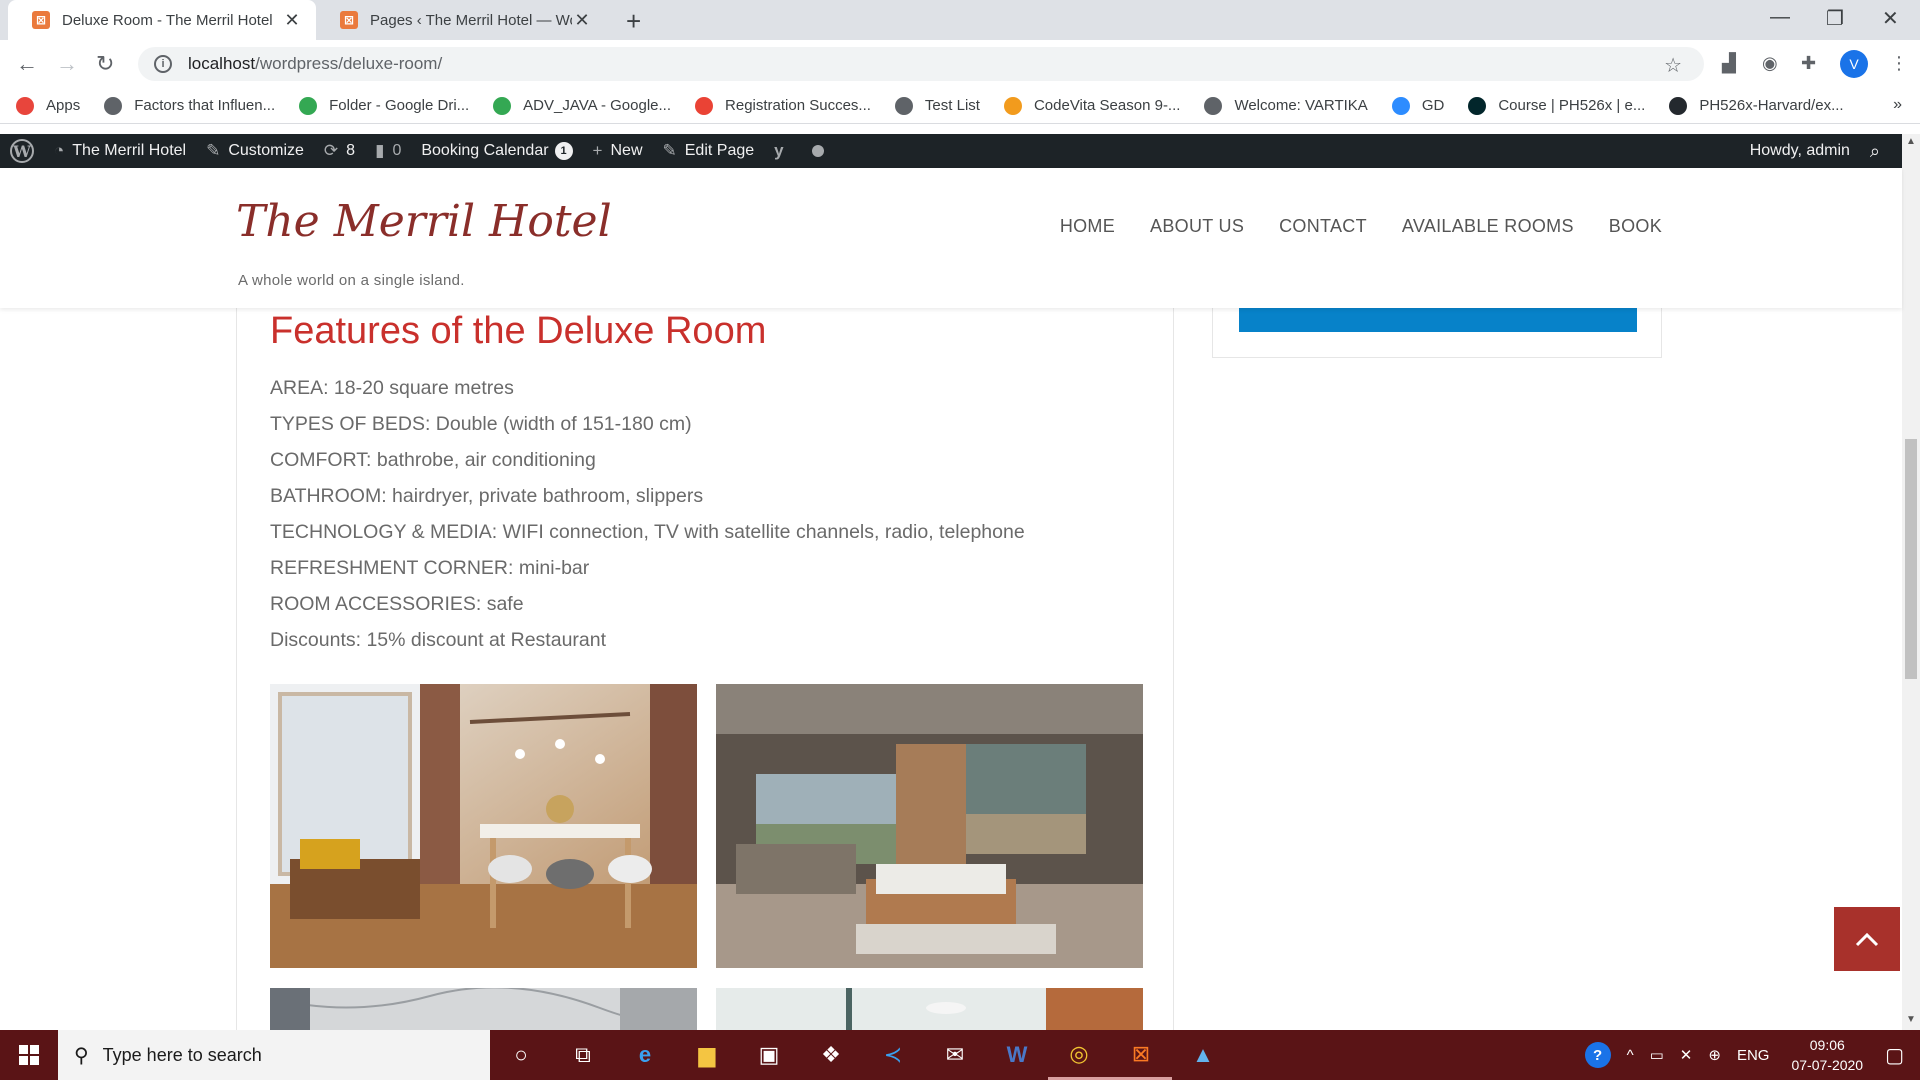  What do you see at coordinates (921, 64) in the screenshot?
I see `address-bar: i localhost/wordpress/deluxe-room/ ☆` at bounding box center [921, 64].